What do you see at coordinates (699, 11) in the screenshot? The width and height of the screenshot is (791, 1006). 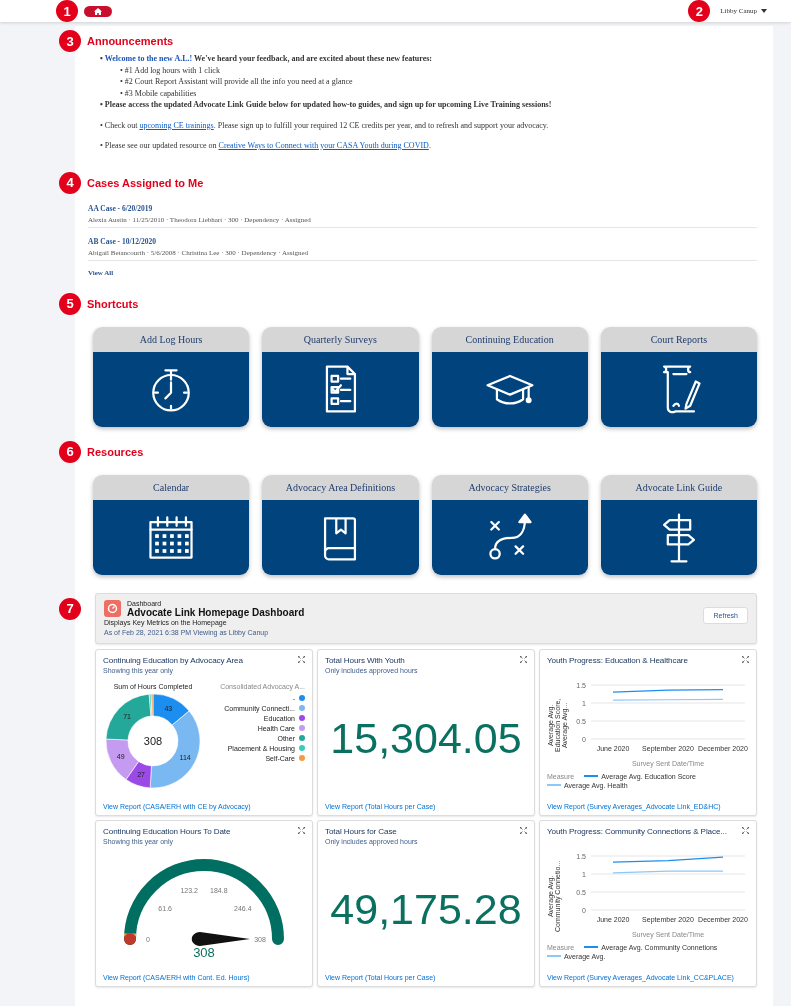 I see `number-marker: 2` at bounding box center [699, 11].